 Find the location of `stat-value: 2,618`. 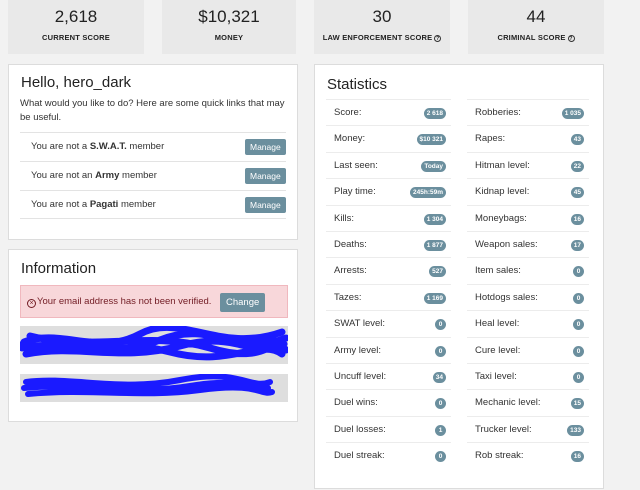

stat-value: 2,618 is located at coordinates (76, 16).